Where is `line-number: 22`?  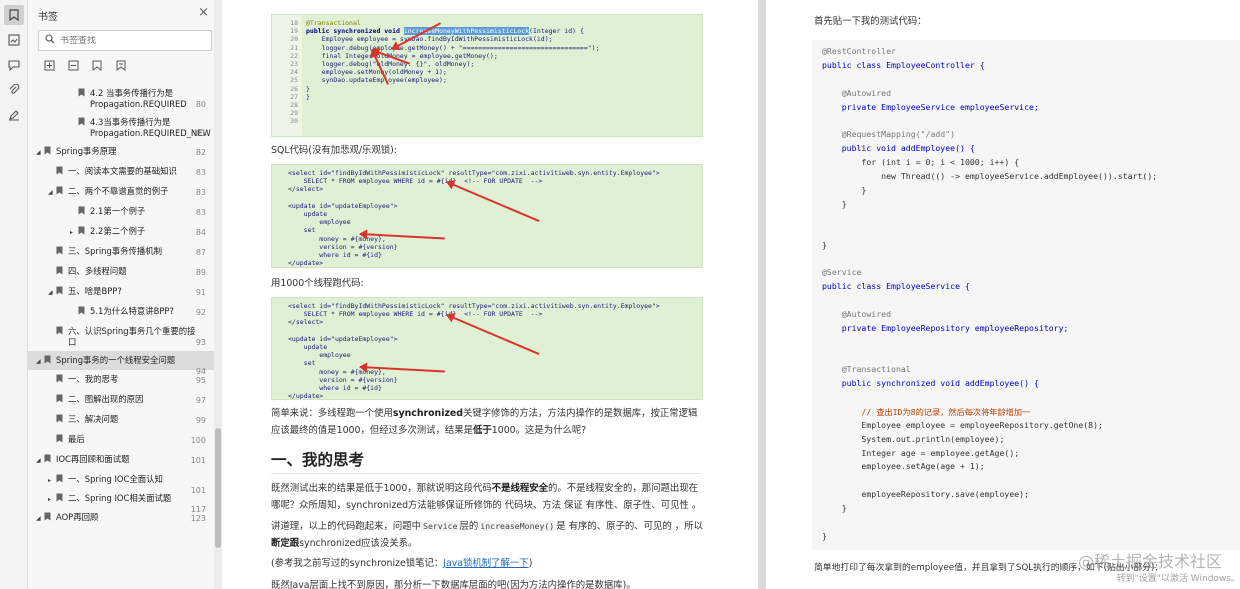 line-number: 22 is located at coordinates (294, 55).